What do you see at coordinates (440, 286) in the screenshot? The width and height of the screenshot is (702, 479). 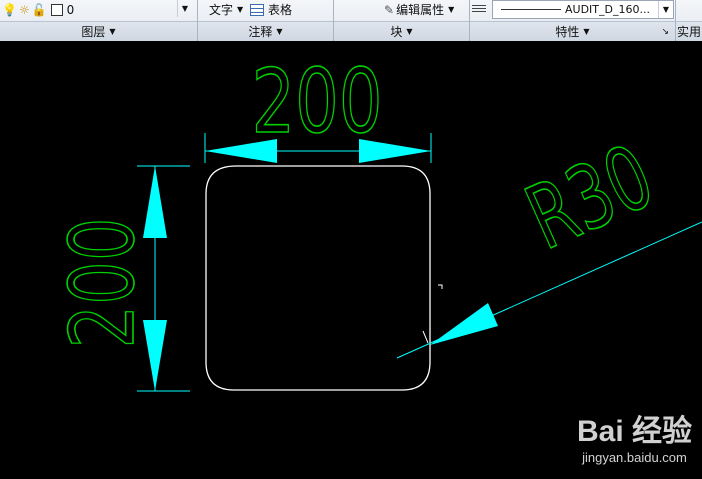 I see `grip-marker` at bounding box center [440, 286].